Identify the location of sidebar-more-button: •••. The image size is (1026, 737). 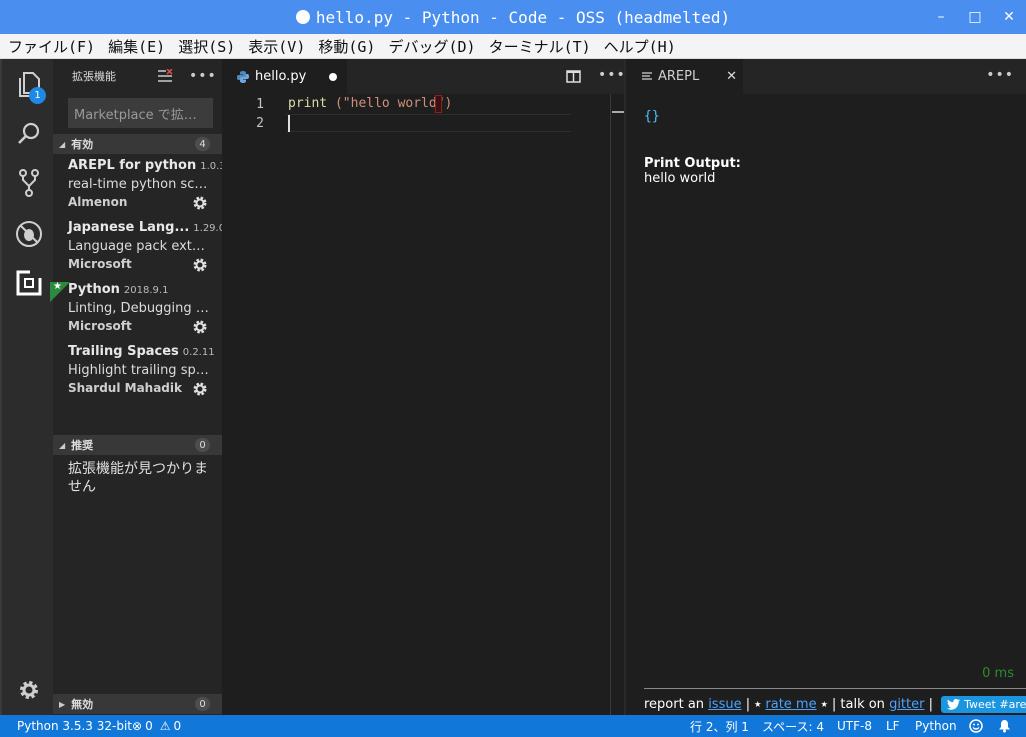
(203, 76).